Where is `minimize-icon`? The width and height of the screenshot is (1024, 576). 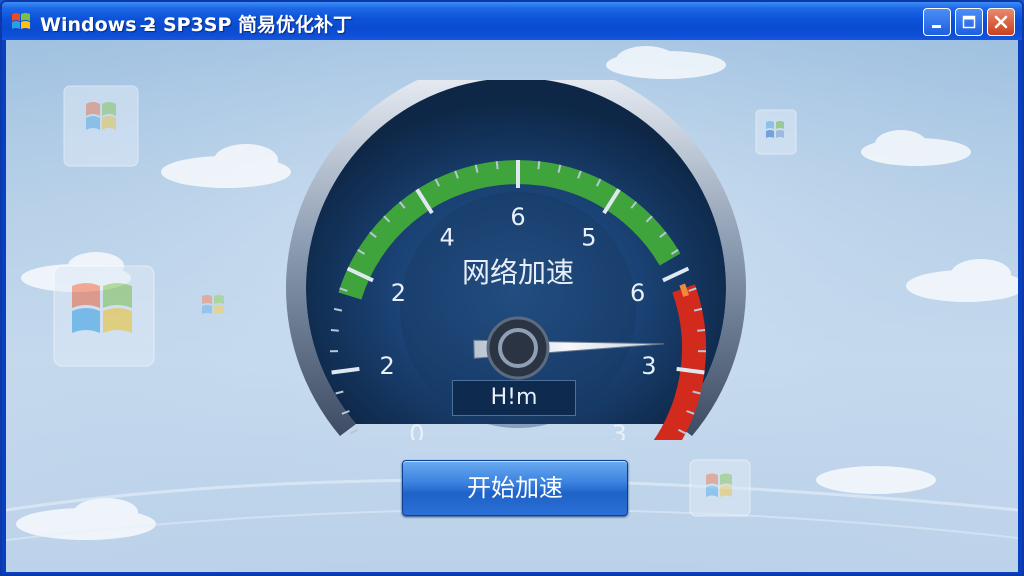 minimize-icon is located at coordinates (936, 26).